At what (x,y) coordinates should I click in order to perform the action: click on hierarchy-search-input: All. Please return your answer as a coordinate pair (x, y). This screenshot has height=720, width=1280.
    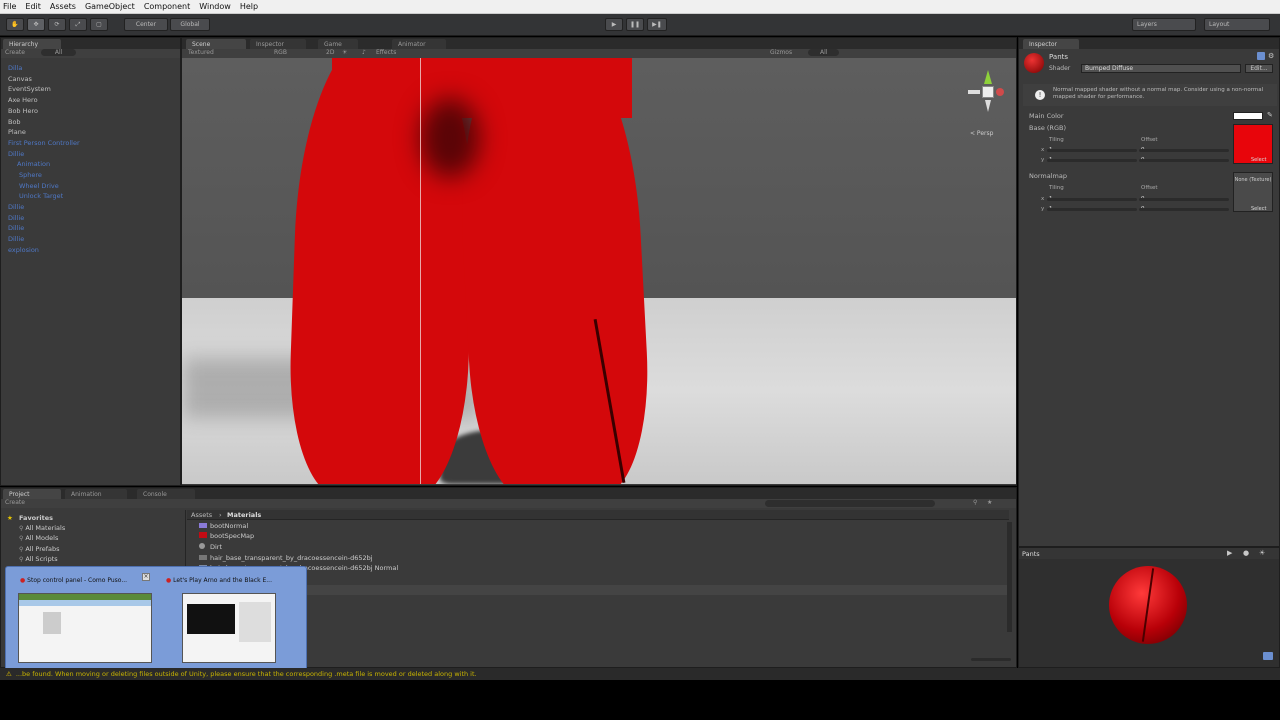
    Looking at the image, I should click on (58, 52).